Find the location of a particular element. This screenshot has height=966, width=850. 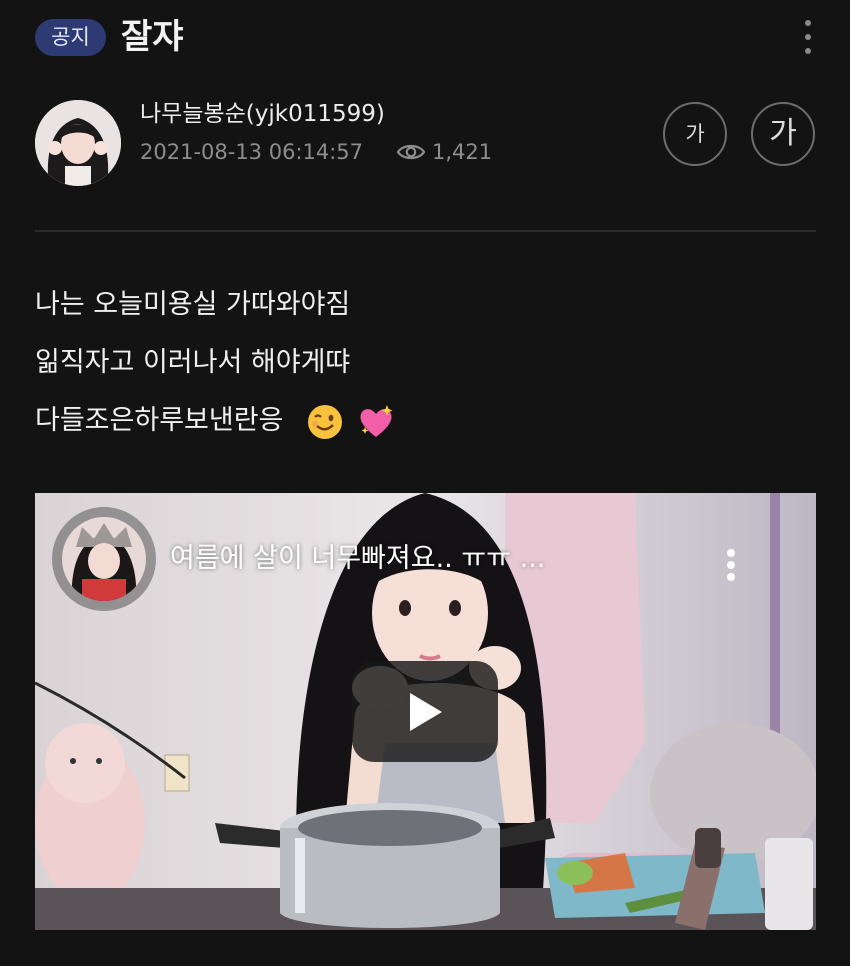

author-name: 나무늘봉순(yjk011599) is located at coordinates (262, 114).